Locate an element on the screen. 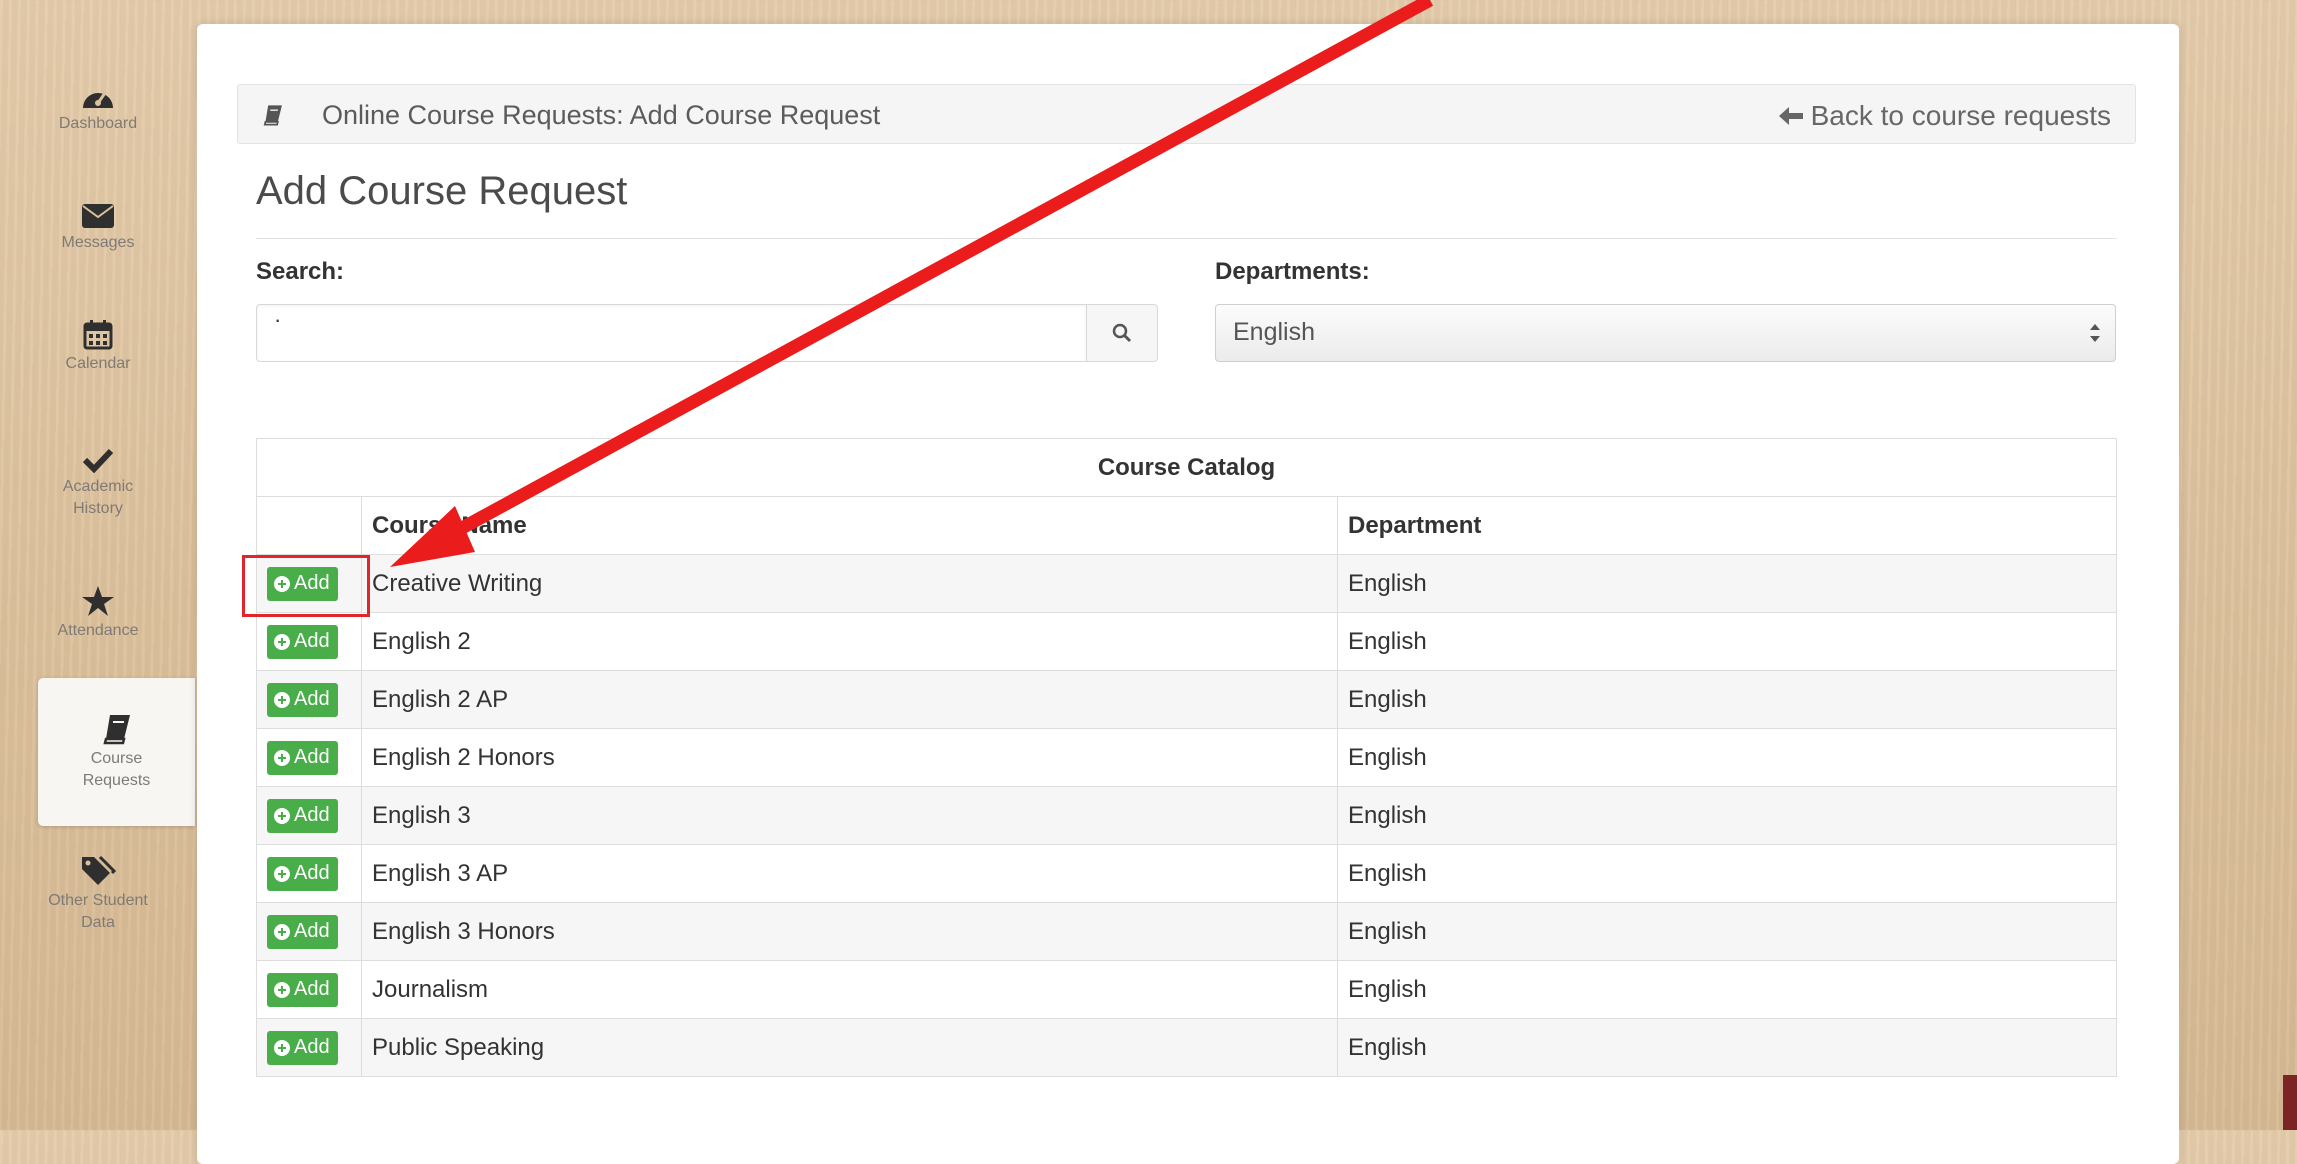 The image size is (2297, 1164). table-caption: Course Catalog is located at coordinates (1186, 467).